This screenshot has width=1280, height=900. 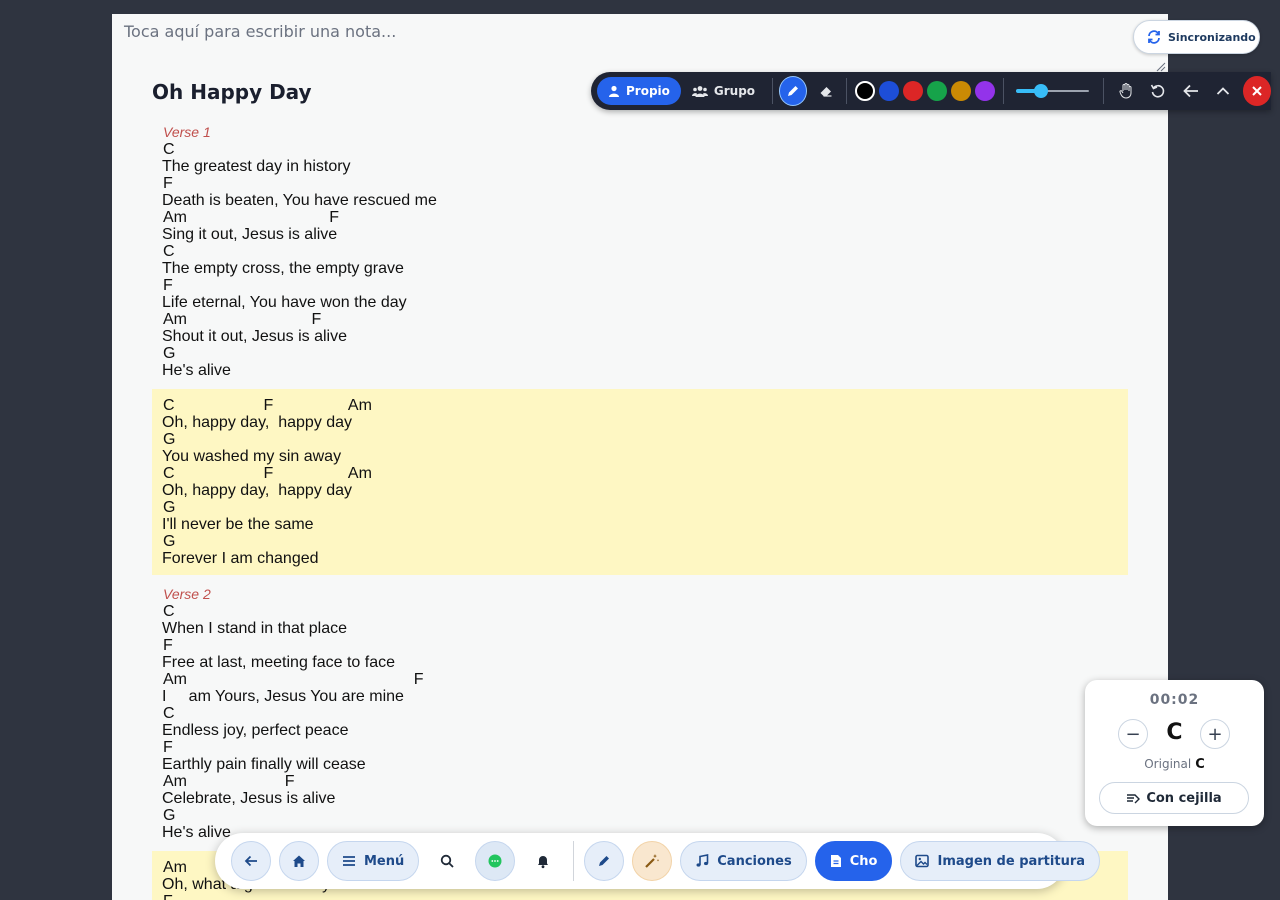 What do you see at coordinates (251, 861) in the screenshot?
I see `back-nav-button` at bounding box center [251, 861].